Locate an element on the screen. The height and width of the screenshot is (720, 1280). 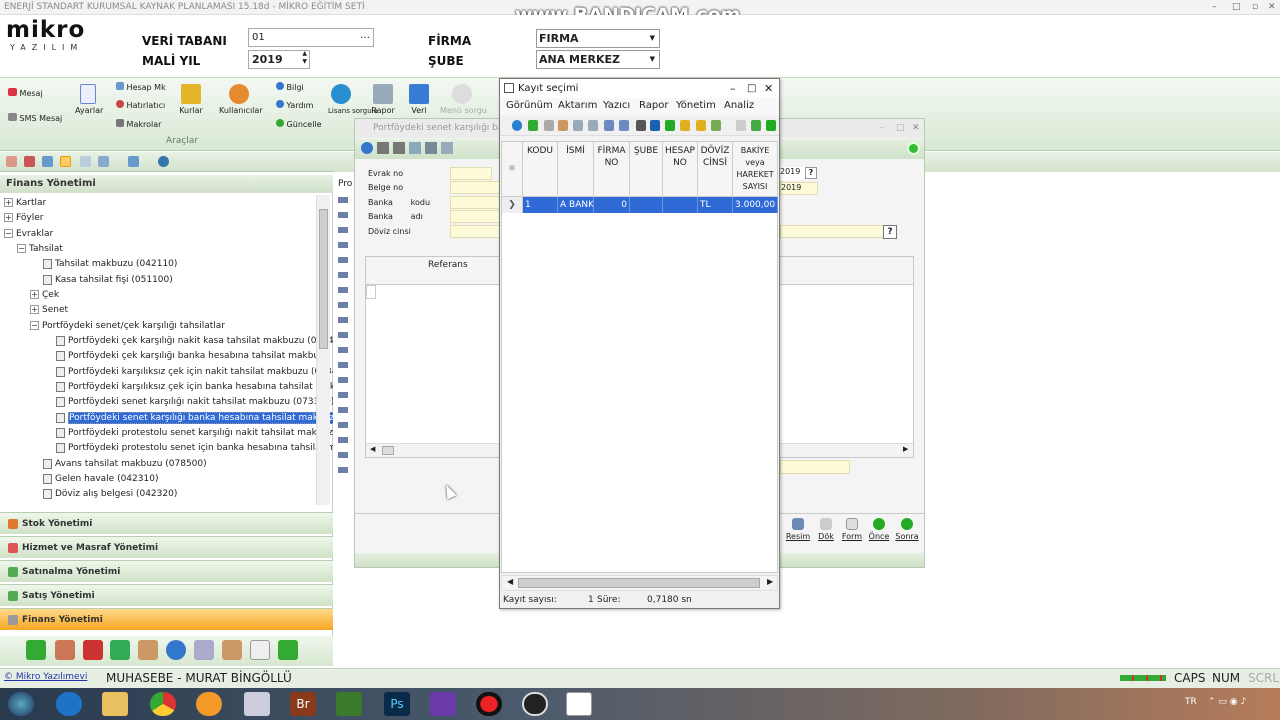
bilgi-button: Bilgi is located at coordinates (290, 87).